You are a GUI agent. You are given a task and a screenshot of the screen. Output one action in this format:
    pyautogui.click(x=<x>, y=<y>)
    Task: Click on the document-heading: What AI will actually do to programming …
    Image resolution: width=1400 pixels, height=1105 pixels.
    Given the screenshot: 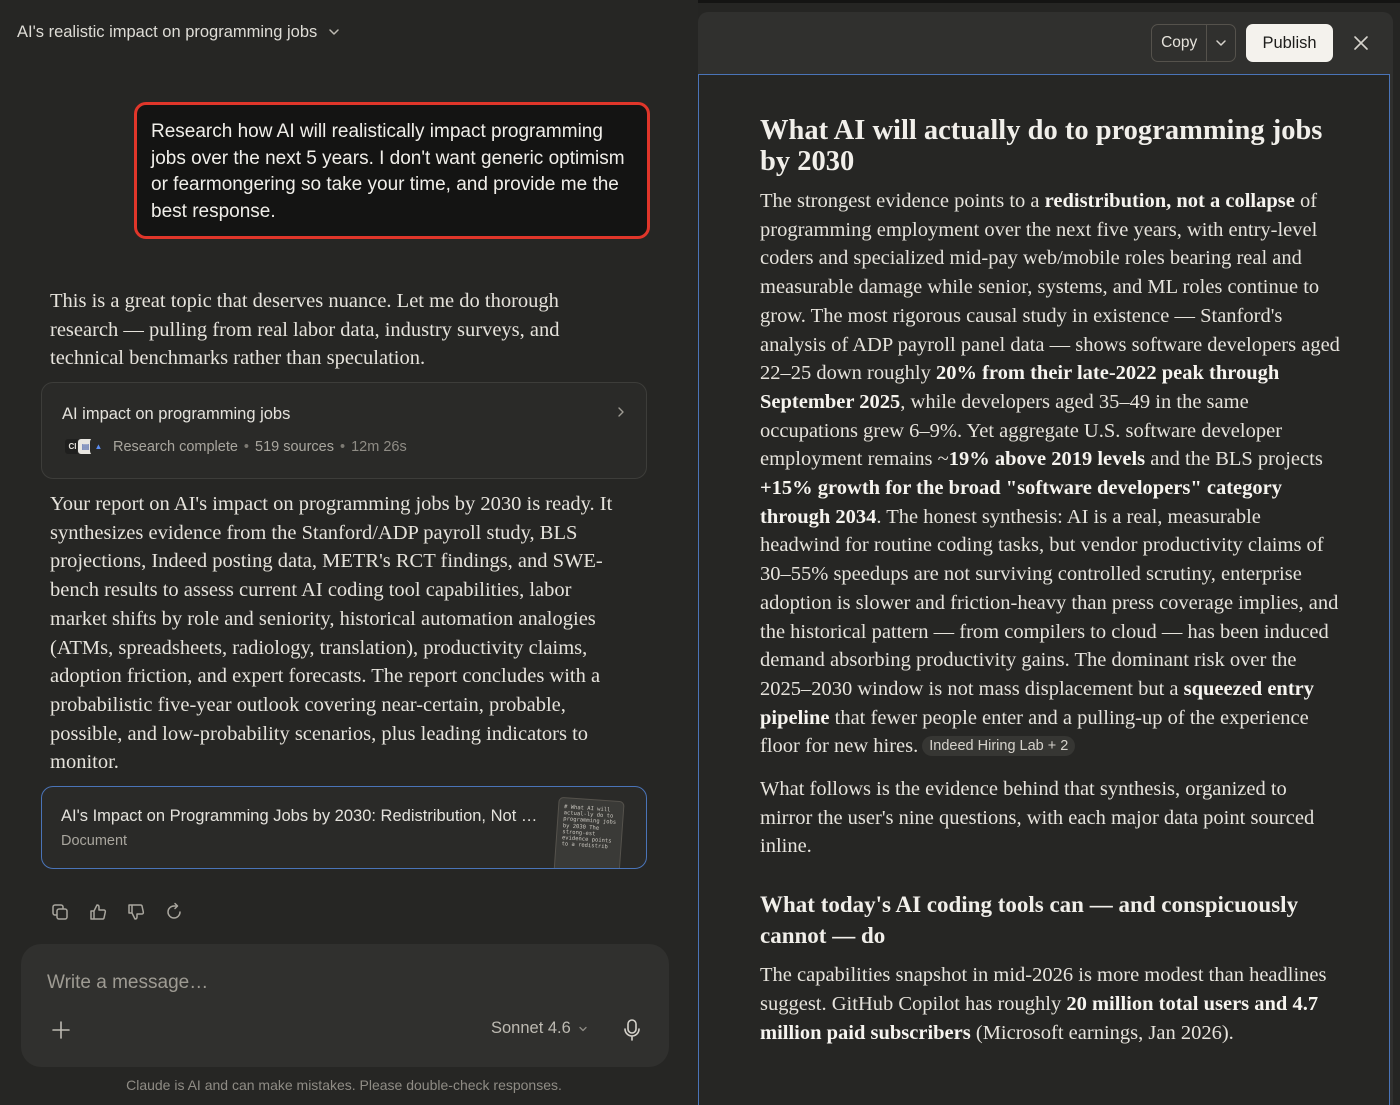 What is the action you would take?
    pyautogui.click(x=1041, y=146)
    